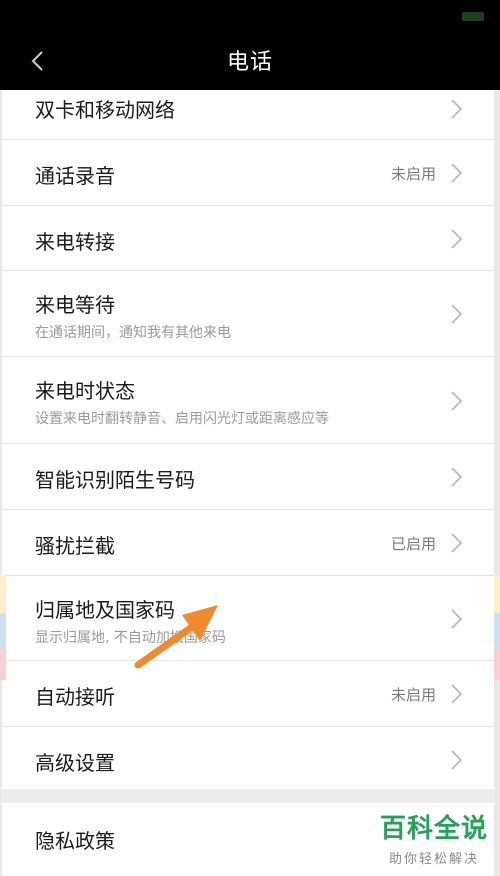  What do you see at coordinates (248, 543) in the screenshot?
I see `setting-harassment-block: 骚扰拦截 已启用` at bounding box center [248, 543].